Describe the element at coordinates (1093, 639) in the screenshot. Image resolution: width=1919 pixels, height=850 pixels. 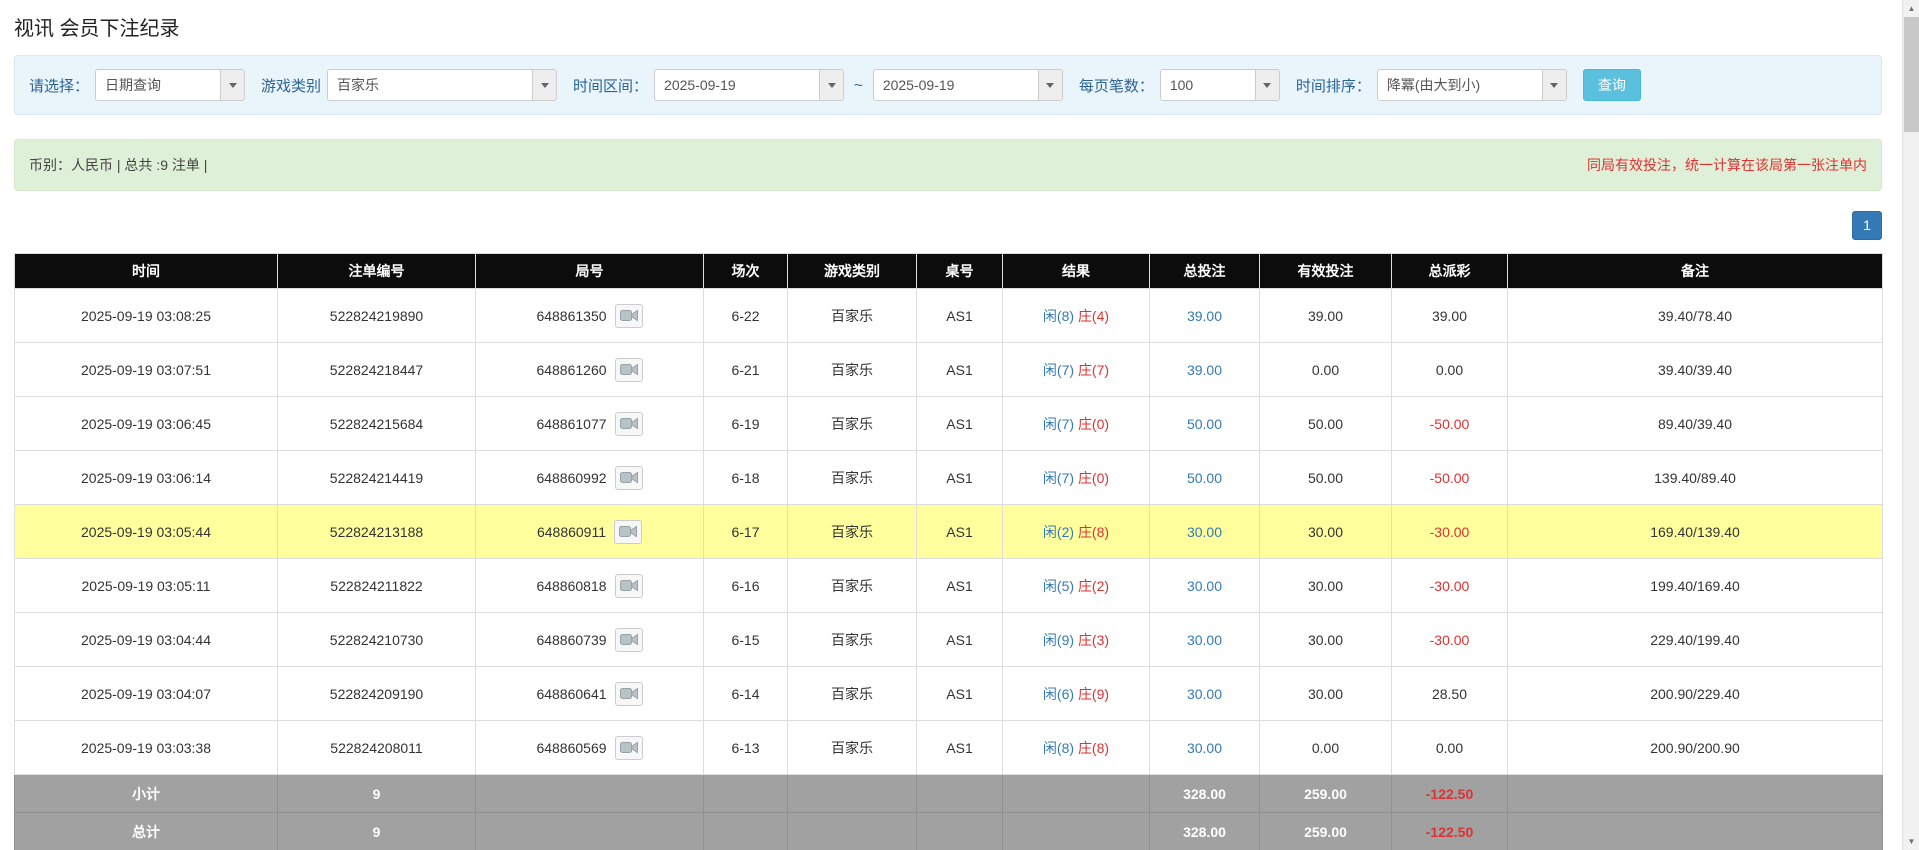
I see `banker-result: 庄(3)` at that location.